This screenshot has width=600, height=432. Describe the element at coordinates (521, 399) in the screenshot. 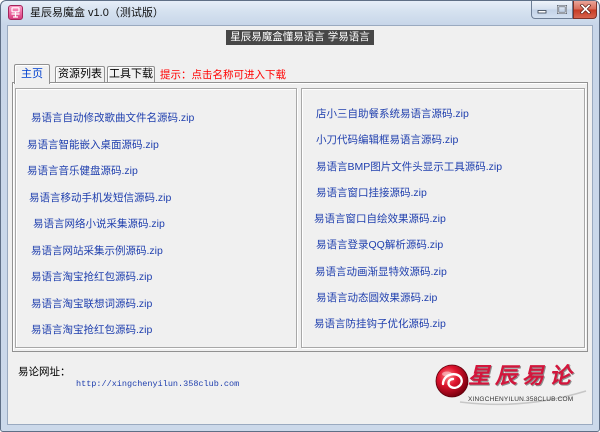

I see `logo-subtext: XINGCHENYILUN.358CLUB.COM` at that location.